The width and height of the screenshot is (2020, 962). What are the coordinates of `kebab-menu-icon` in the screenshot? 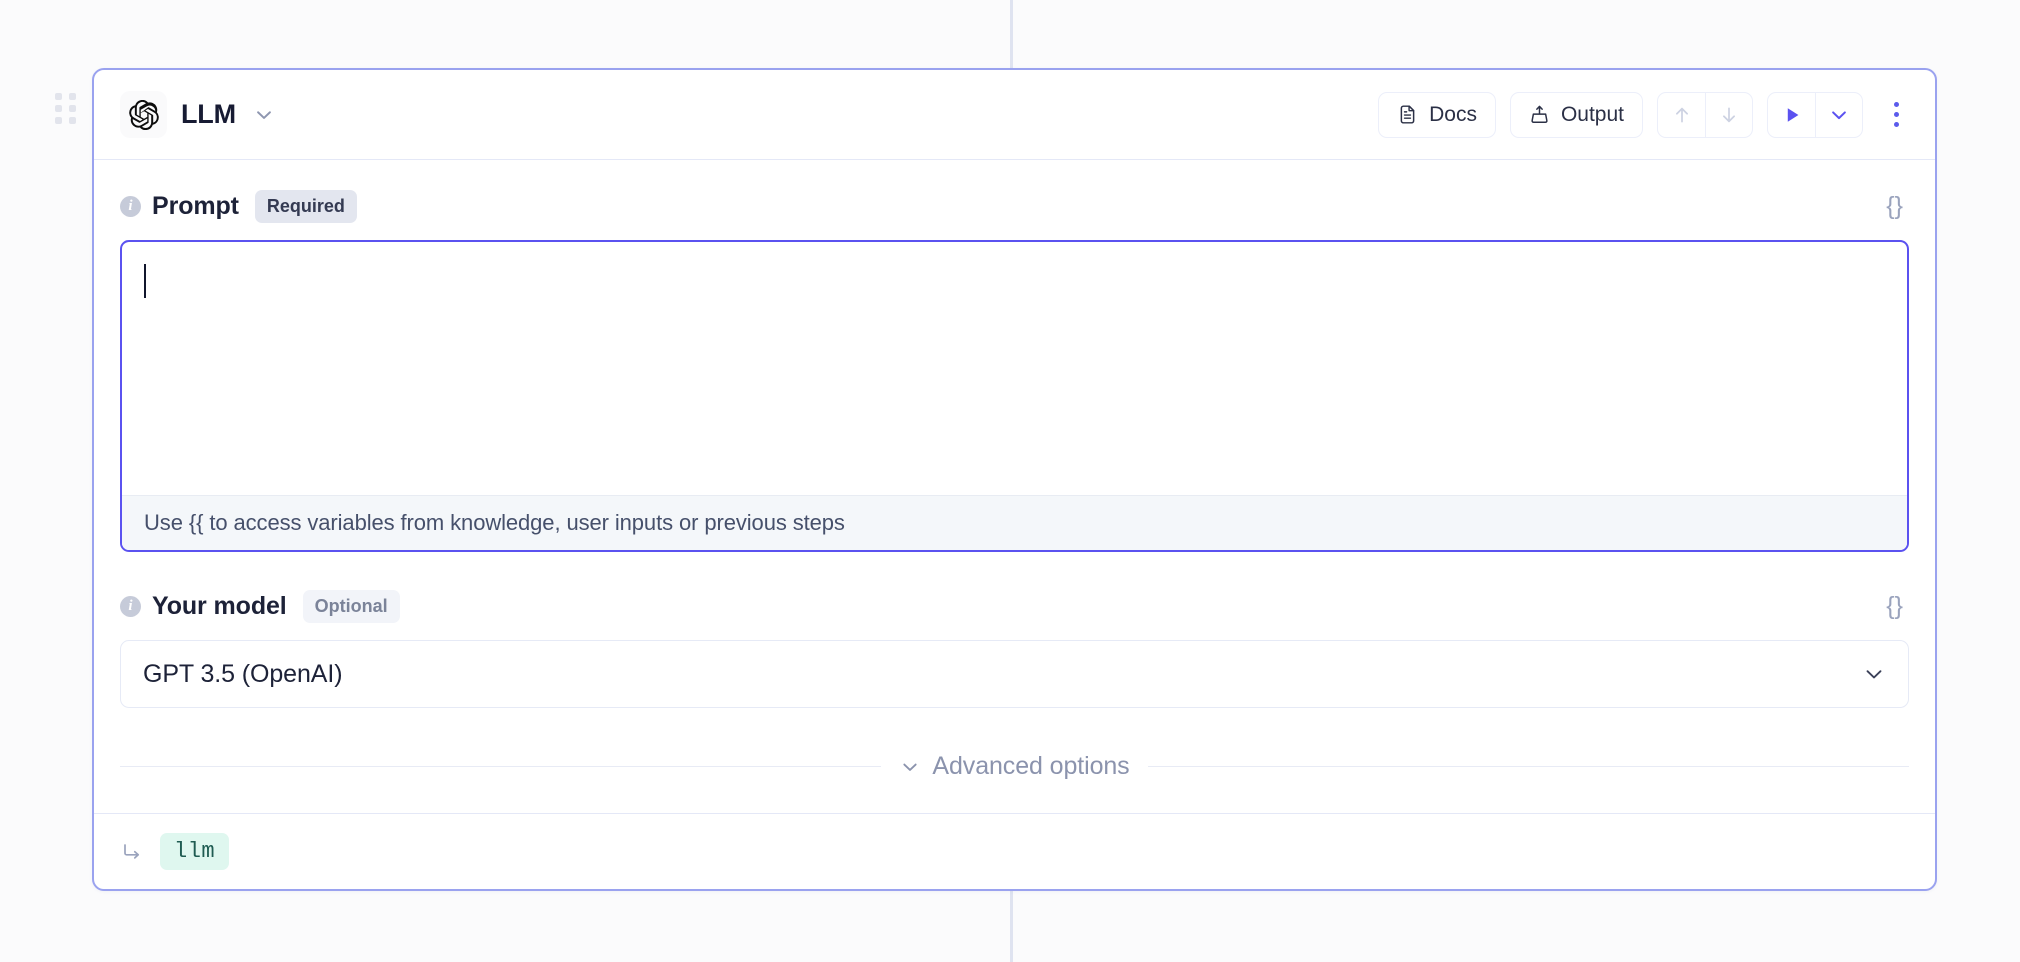 It's located at (1896, 115).